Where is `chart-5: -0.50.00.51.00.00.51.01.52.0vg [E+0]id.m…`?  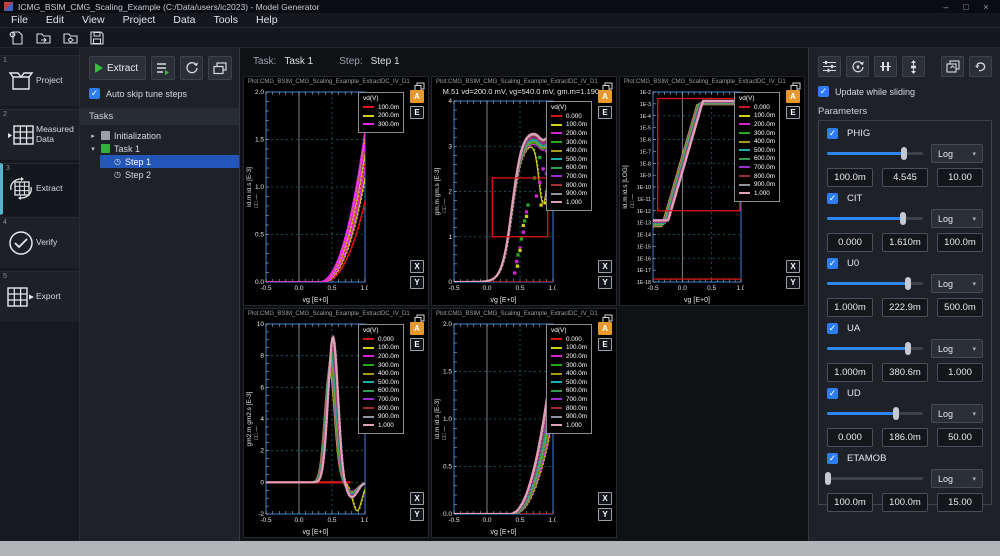 chart-5: -0.50.00.51.00.00.51.01.52.0vg [E+0]id.m… is located at coordinates (494, 428).